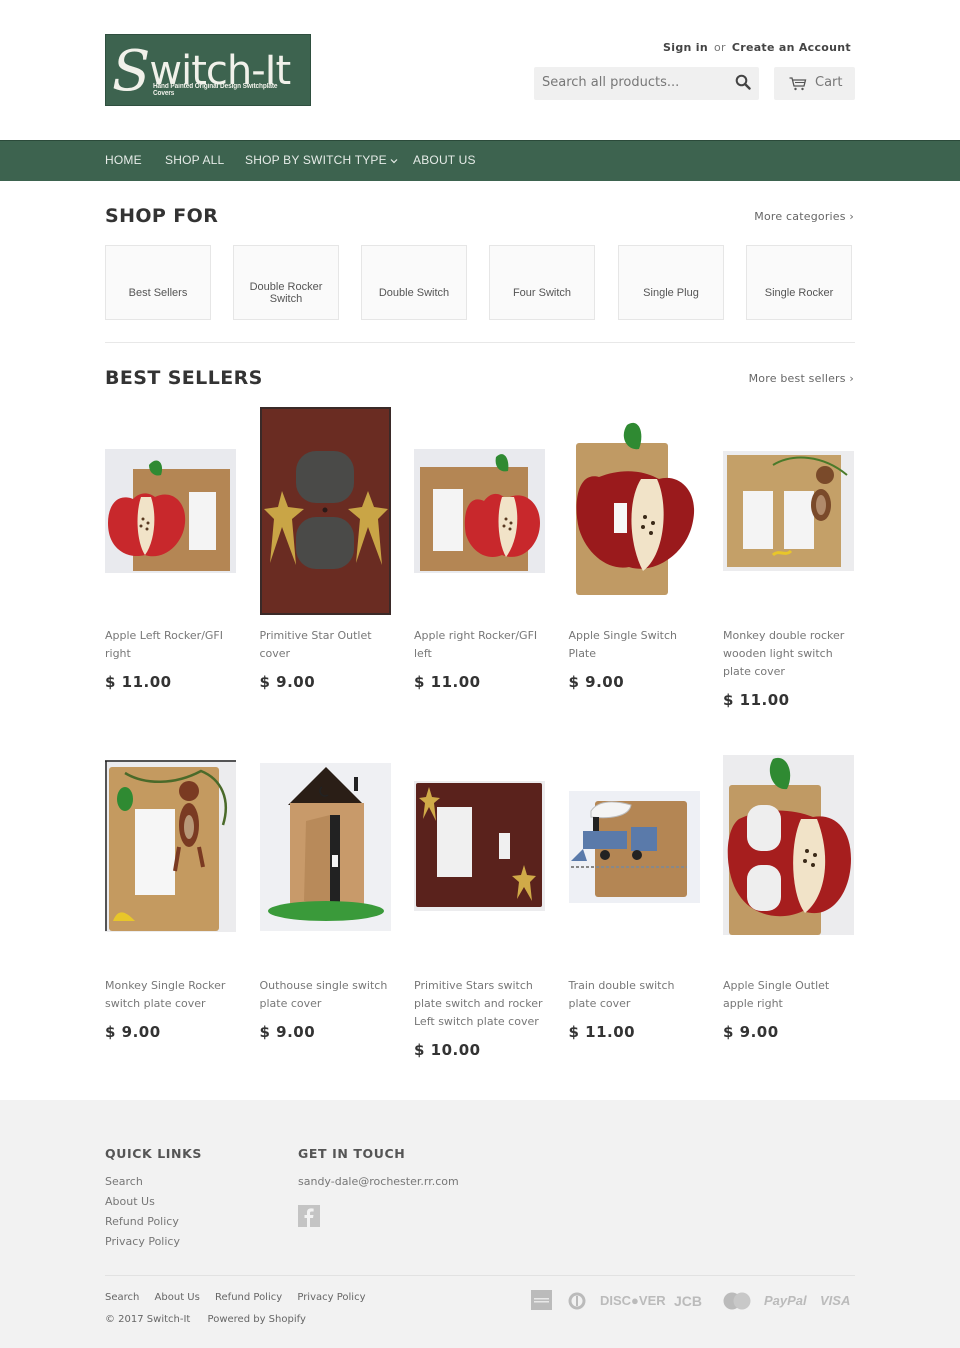 The height and width of the screenshot is (1348, 960). What do you see at coordinates (444, 160) in the screenshot?
I see `nav-about-us: ABOUT US` at bounding box center [444, 160].